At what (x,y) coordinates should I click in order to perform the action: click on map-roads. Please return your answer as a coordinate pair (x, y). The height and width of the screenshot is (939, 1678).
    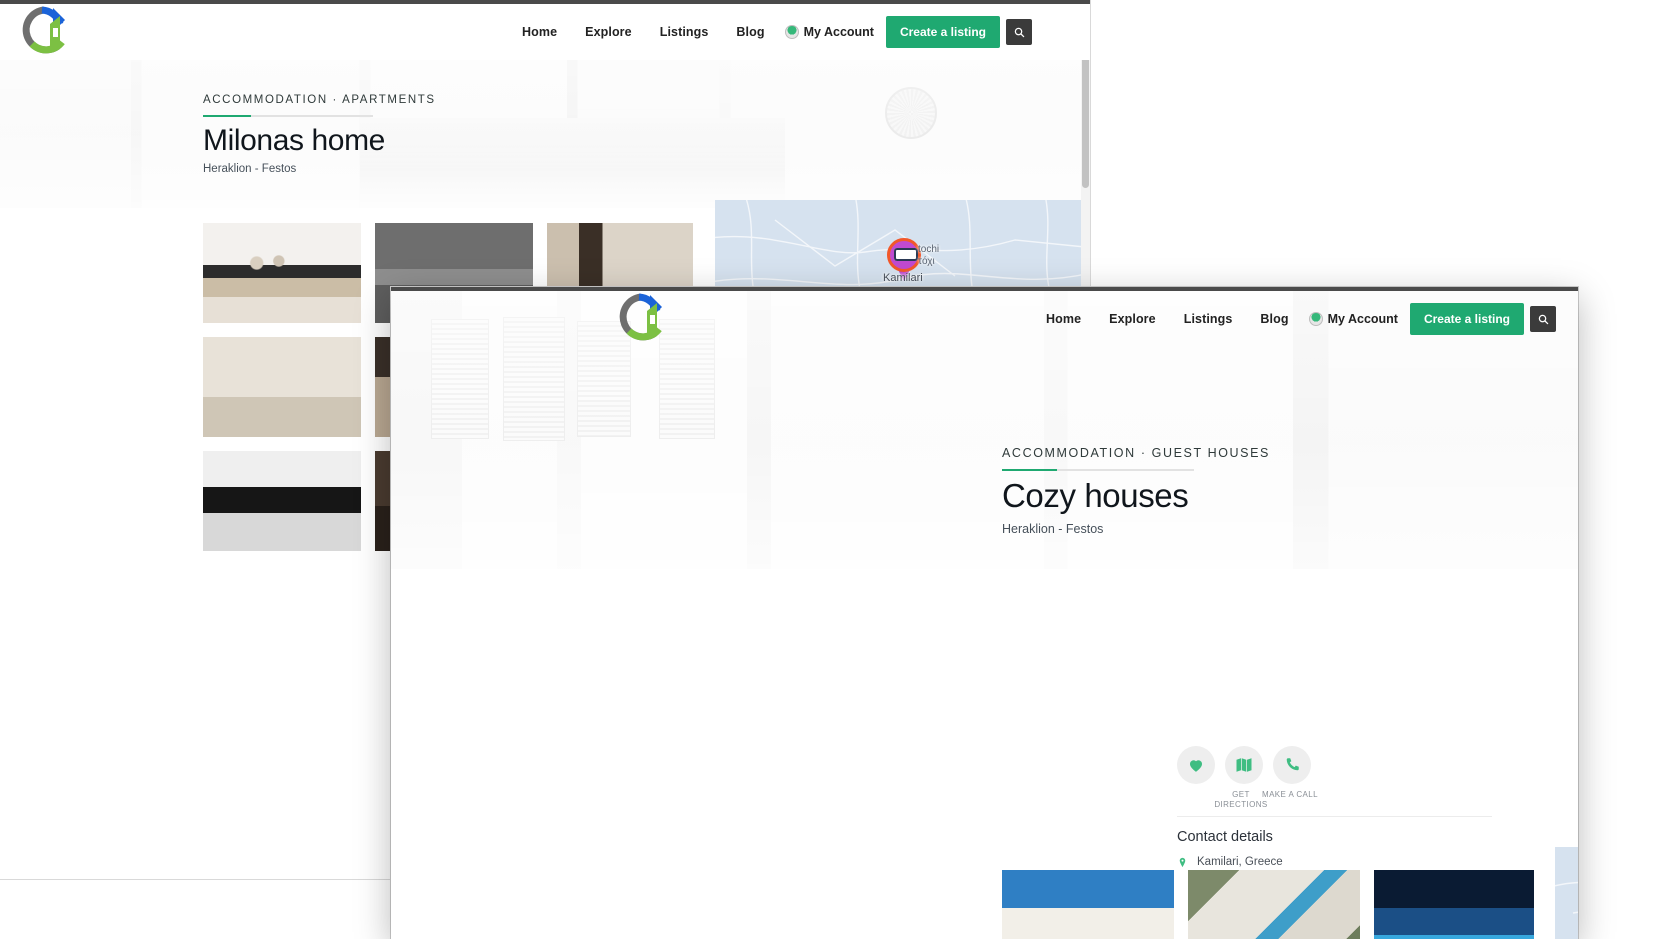
    Looking at the image, I should click on (1566, 893).